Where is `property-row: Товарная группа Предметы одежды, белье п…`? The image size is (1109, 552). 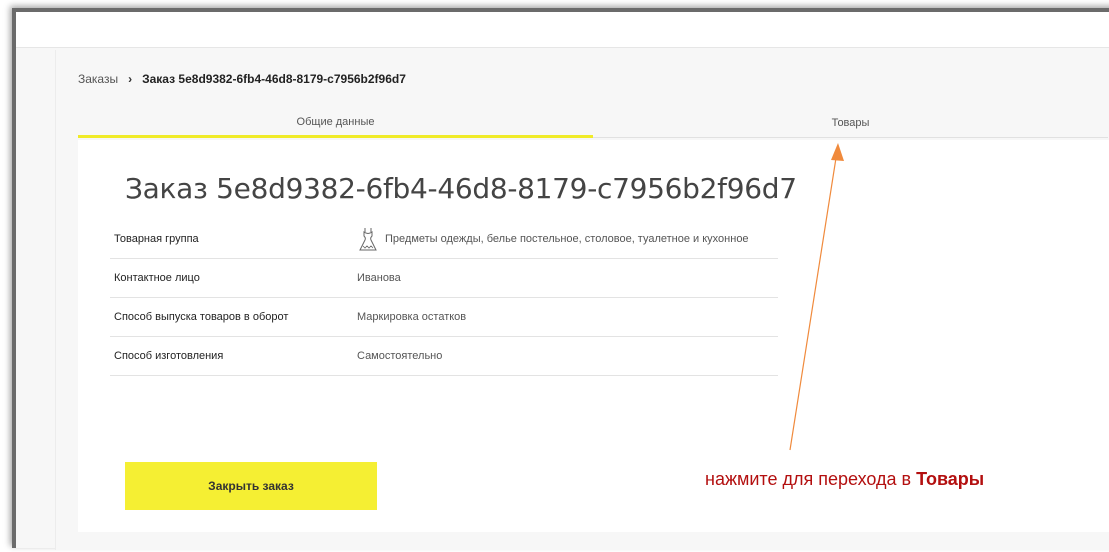 property-row: Товарная группа Предметы одежды, белье п… is located at coordinates (444, 239).